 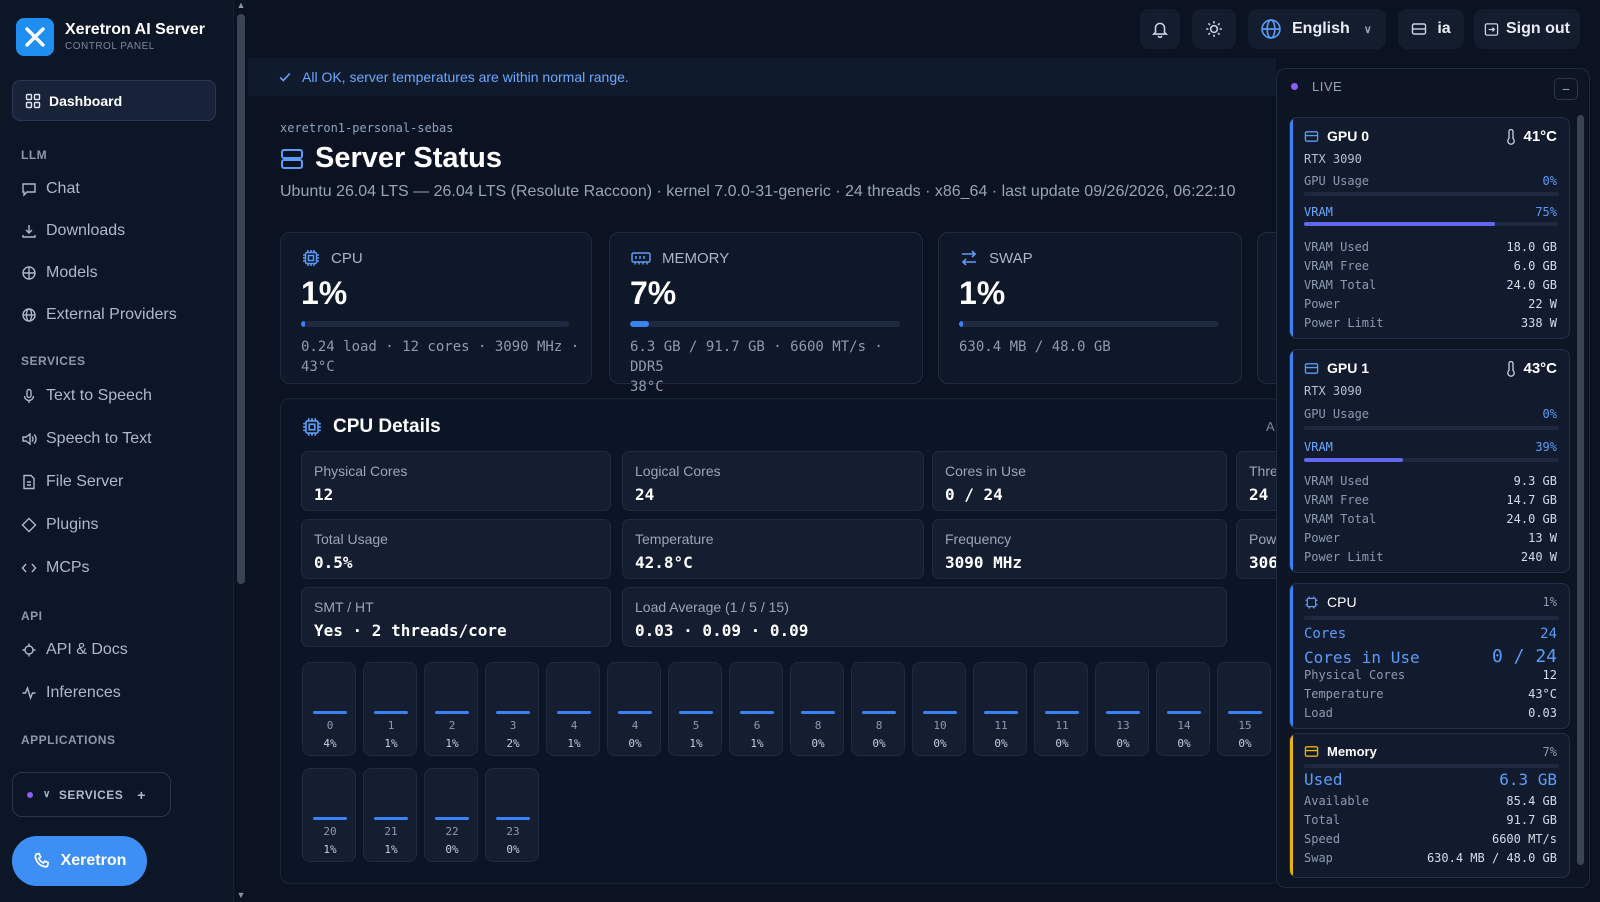 I want to click on hostname: xeretron1-personal-sebas, so click(x=367, y=128).